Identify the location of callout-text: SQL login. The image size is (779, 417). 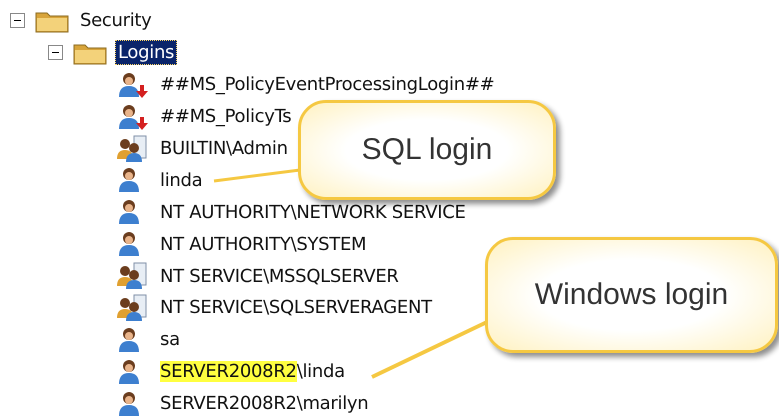
(427, 150).